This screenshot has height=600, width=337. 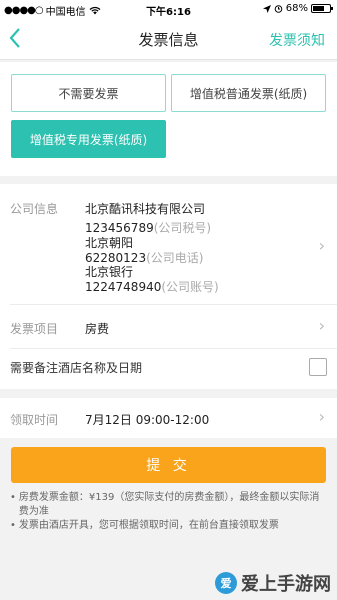 I want to click on status-bar: ●●●●○ 中国电信 下午6:16 68%, so click(x=168, y=9).